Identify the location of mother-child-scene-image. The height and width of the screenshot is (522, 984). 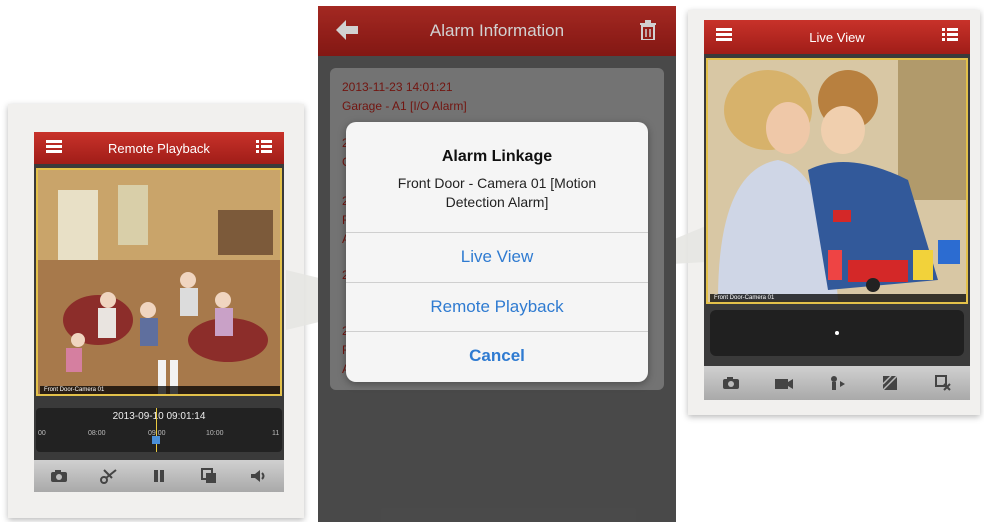
(837, 181).